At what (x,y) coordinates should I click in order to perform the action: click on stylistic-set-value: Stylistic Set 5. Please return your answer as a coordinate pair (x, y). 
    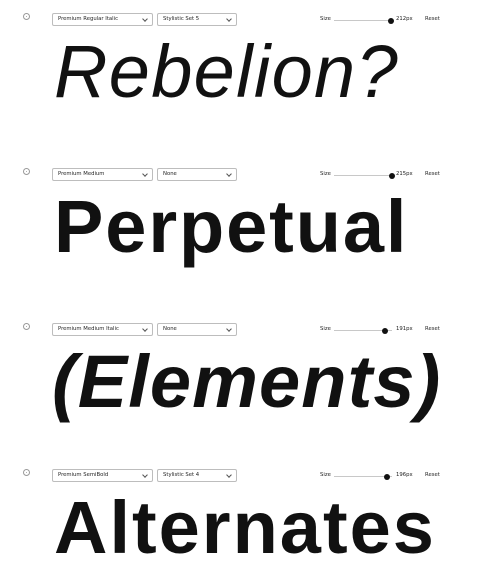
    Looking at the image, I should click on (181, 19).